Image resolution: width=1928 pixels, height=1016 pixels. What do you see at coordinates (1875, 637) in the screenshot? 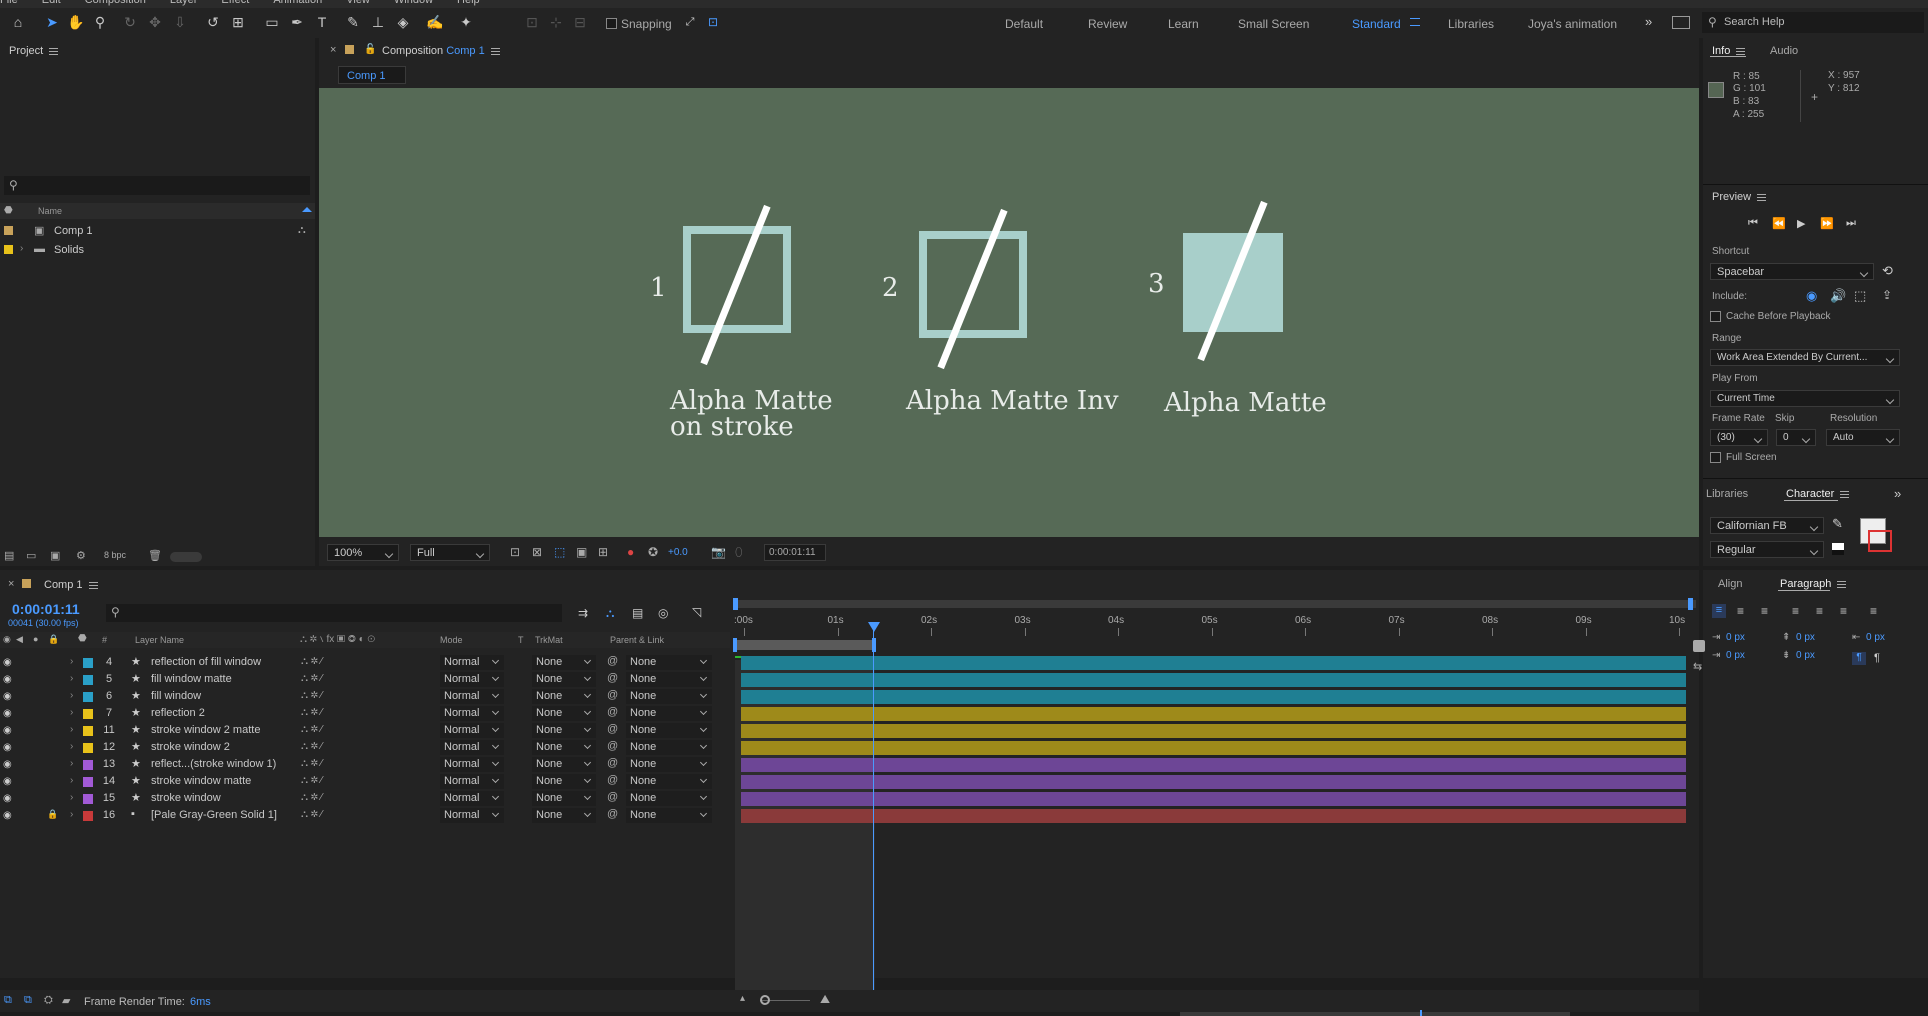
I see `indent-right-value: 0 px` at bounding box center [1875, 637].